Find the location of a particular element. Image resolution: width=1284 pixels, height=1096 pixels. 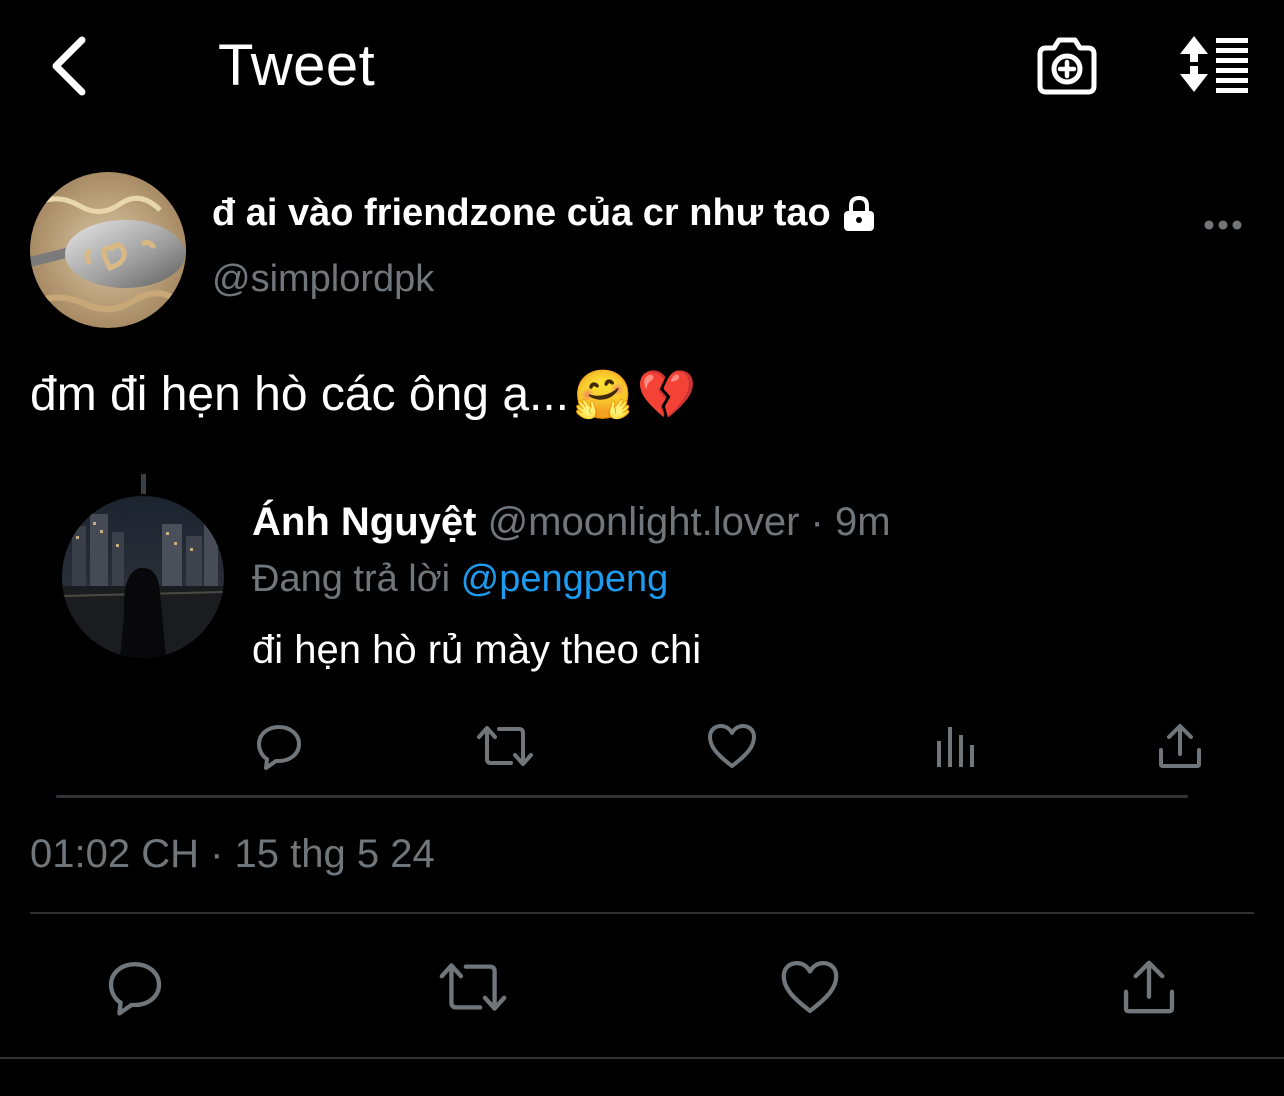

camera-plus-icon is located at coordinates (1067, 66).